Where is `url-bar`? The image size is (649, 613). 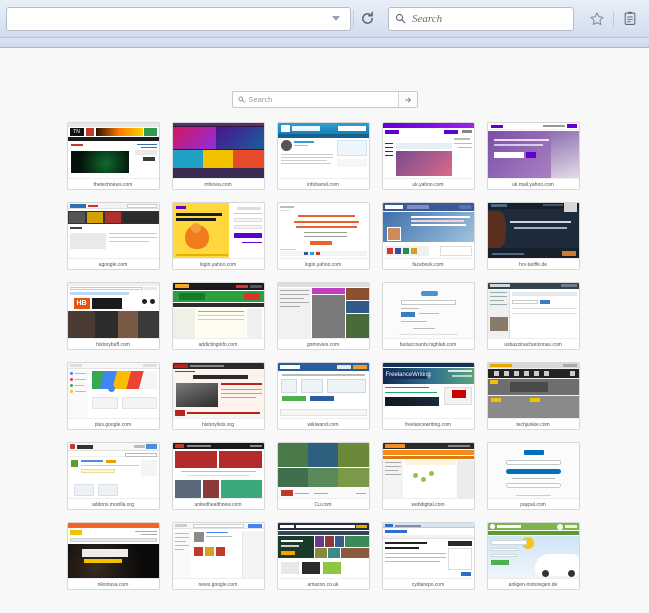
url-bar is located at coordinates (178, 18).